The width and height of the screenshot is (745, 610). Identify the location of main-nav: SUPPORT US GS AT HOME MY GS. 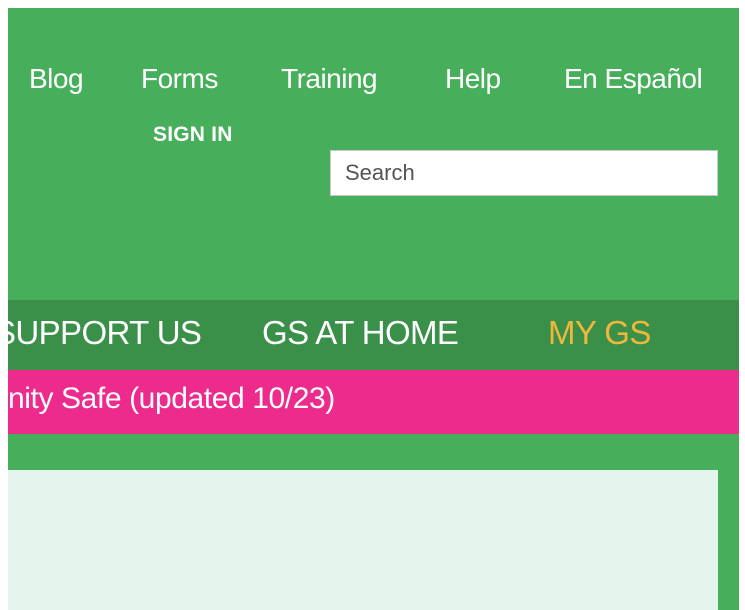
(373, 335).